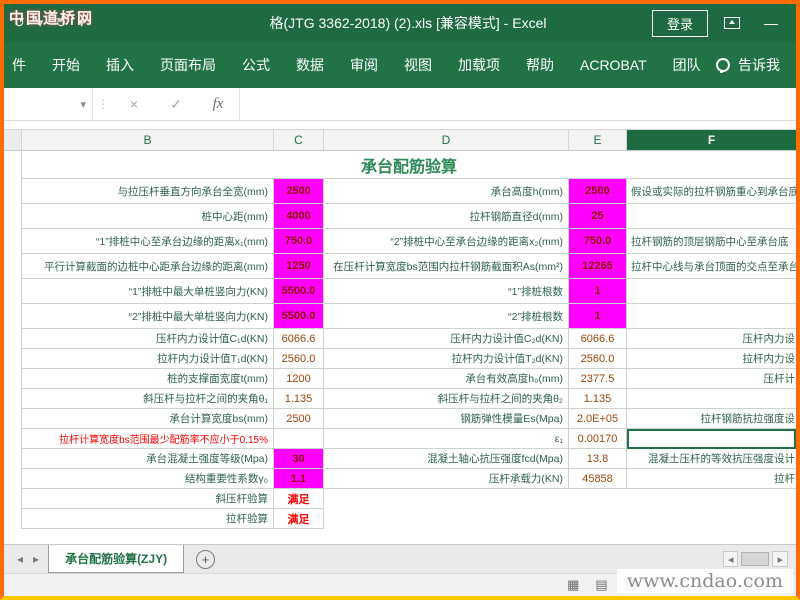 This screenshot has height=600, width=800. What do you see at coordinates (116, 559) in the screenshot?
I see `sheet-tab-active: 承台配筋验算(ZJY)` at bounding box center [116, 559].